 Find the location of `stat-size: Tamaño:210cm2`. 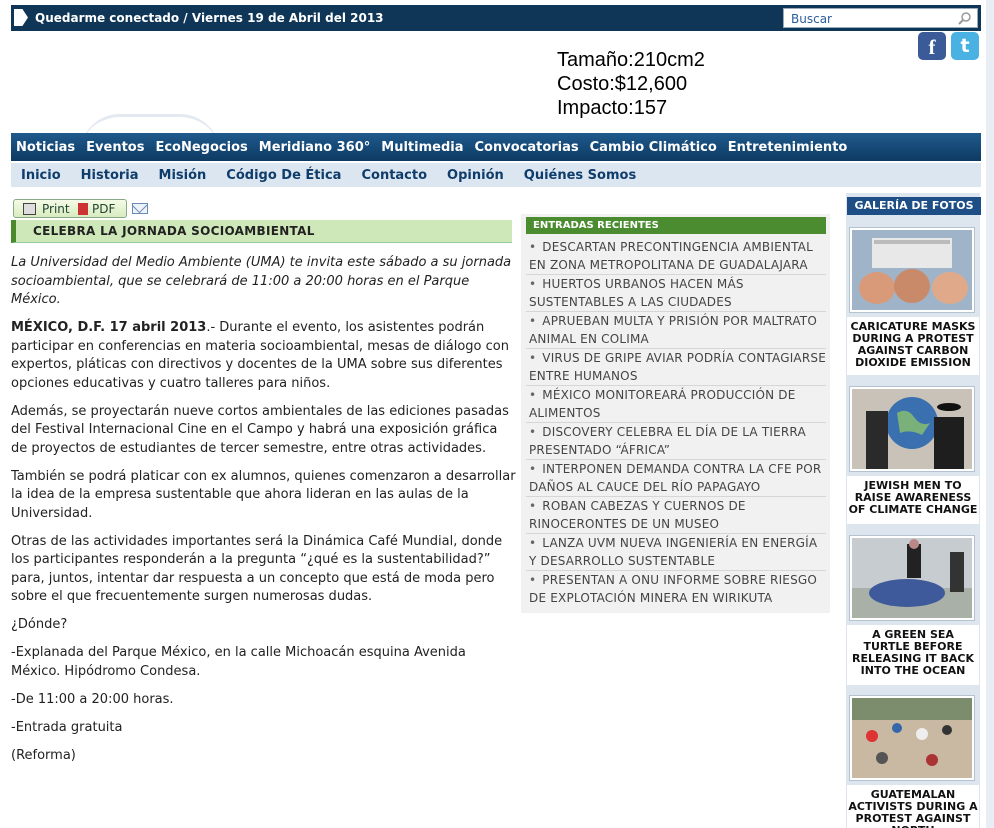

stat-size: Tamaño:210cm2 is located at coordinates (631, 60).